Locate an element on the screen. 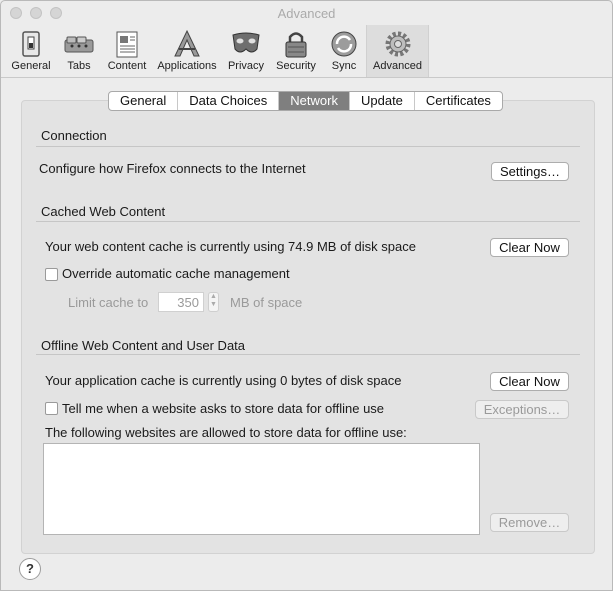 The height and width of the screenshot is (591, 613). toolbar-item-tabs: Tabs is located at coordinates (79, 51).